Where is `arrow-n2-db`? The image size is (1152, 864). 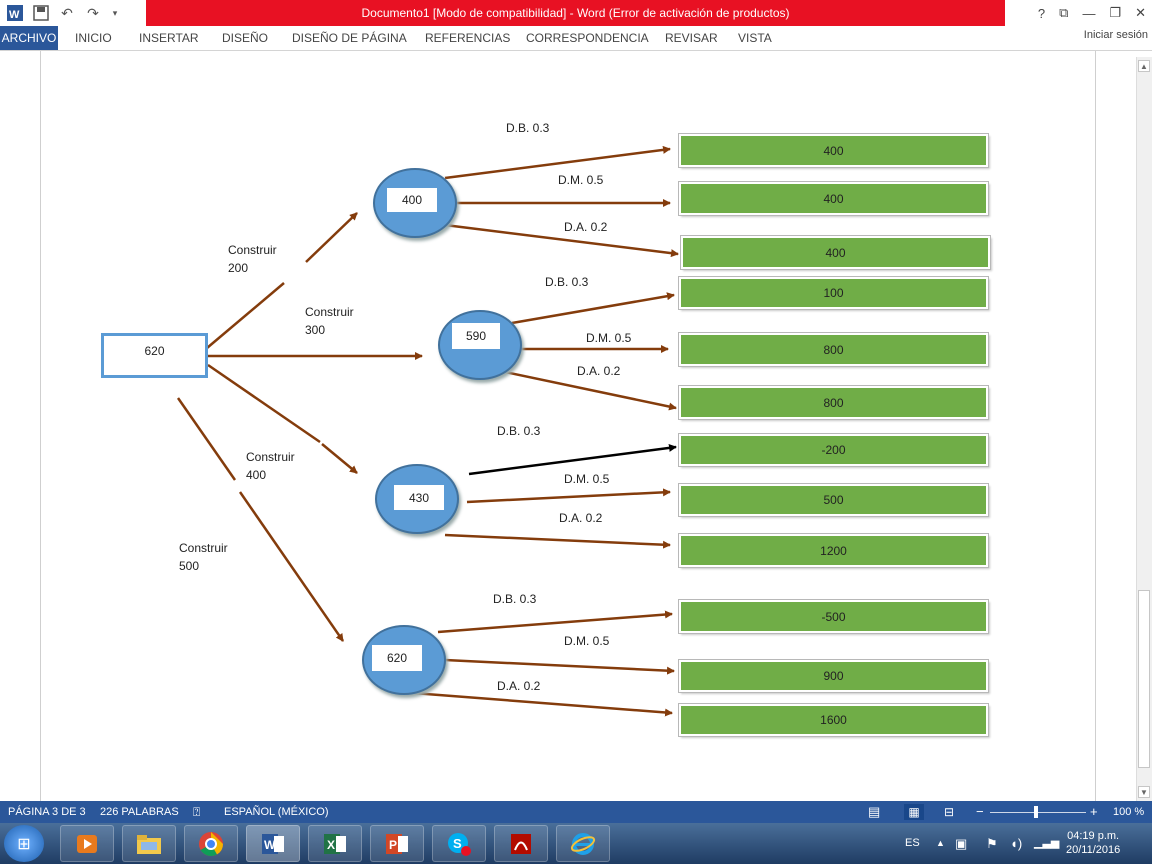
arrow-n2-db is located at coordinates (593, 308).